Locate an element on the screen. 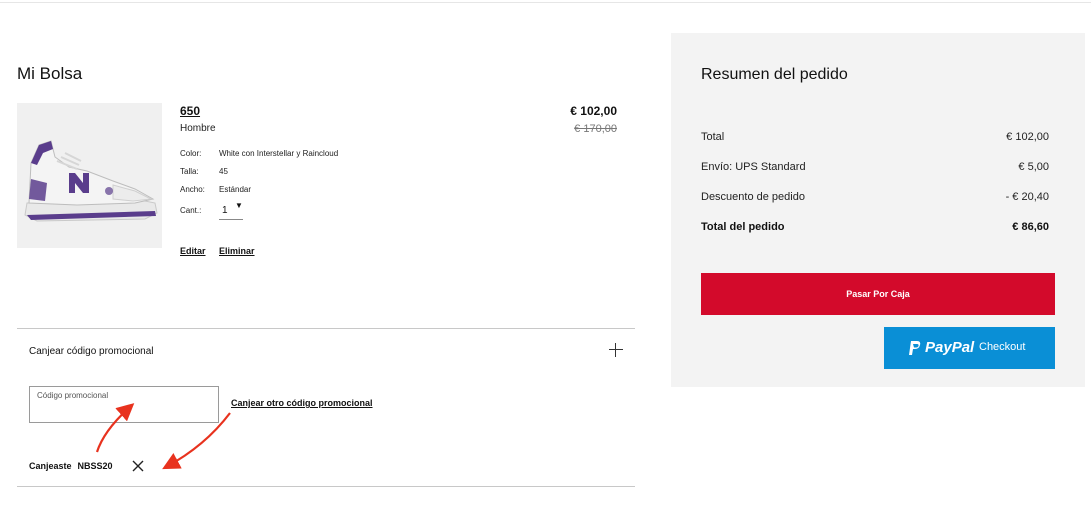  paypal-icon is located at coordinates (915, 348).